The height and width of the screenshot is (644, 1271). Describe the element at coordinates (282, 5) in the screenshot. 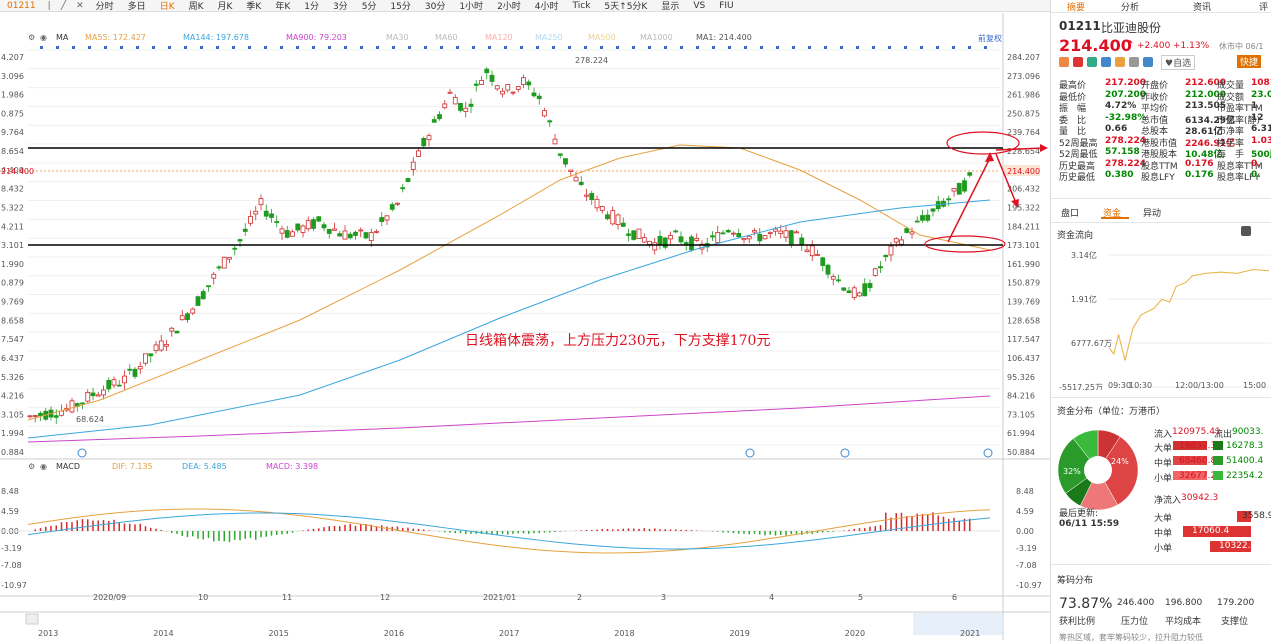

I see `period-6: 年K` at that location.